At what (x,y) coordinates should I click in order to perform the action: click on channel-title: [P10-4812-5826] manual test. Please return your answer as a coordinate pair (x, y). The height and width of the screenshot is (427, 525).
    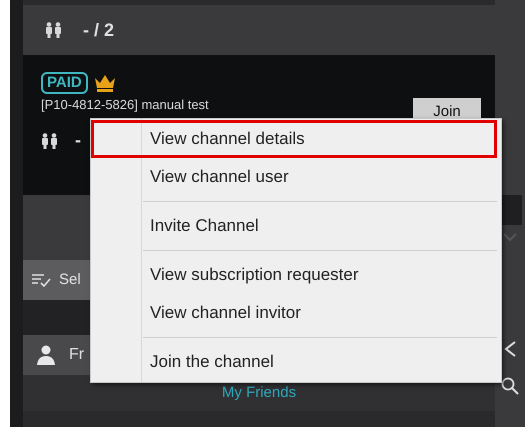
    Looking at the image, I should click on (125, 104).